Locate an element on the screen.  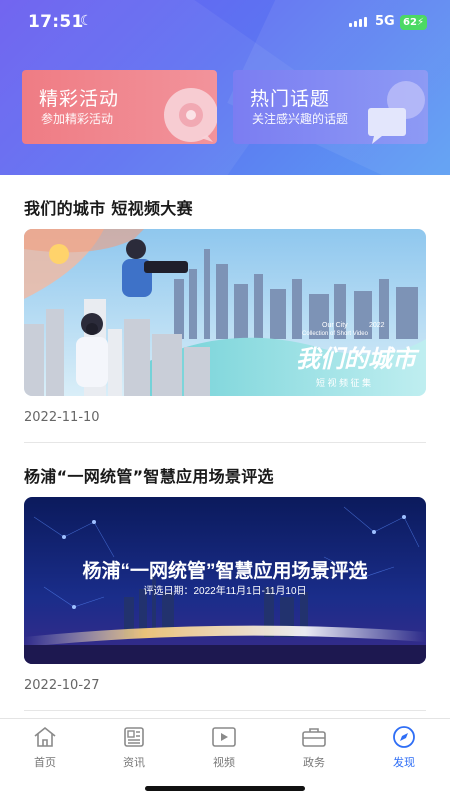
signal-icon is located at coordinates (358, 22).